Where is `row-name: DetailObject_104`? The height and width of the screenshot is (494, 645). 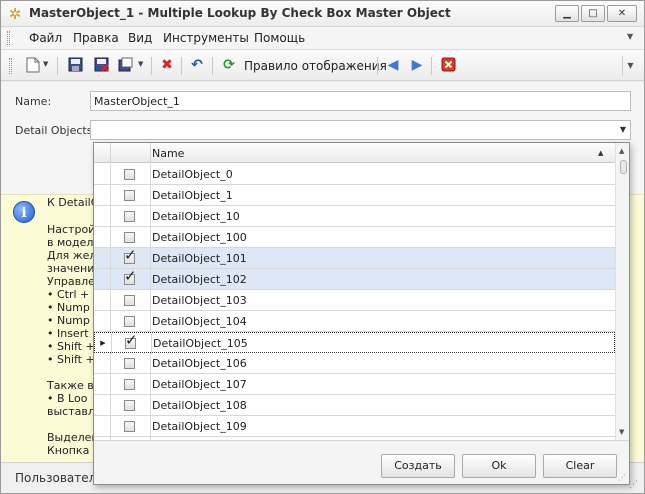 row-name: DetailObject_104 is located at coordinates (199, 321).